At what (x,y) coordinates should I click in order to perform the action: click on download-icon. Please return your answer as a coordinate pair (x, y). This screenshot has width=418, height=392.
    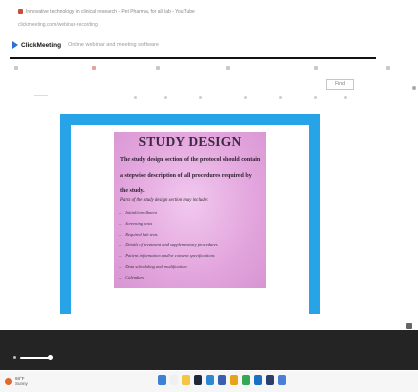
    Looking at the image, I should click on (345, 97).